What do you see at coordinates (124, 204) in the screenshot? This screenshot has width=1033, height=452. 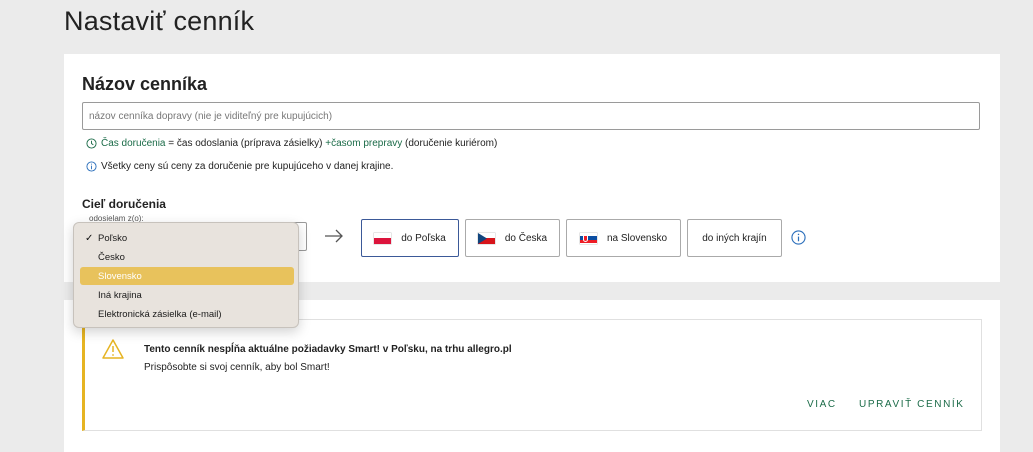 I see `destination-label: Cieľ doručenia` at bounding box center [124, 204].